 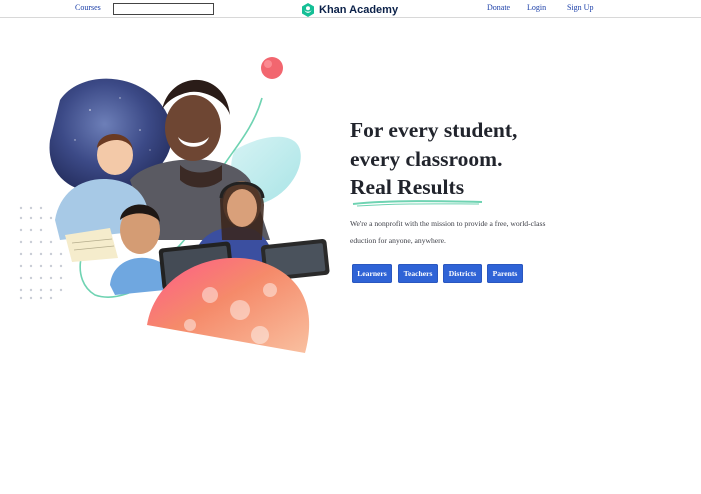 I want to click on teachers-button: Teachers, so click(x=418, y=273).